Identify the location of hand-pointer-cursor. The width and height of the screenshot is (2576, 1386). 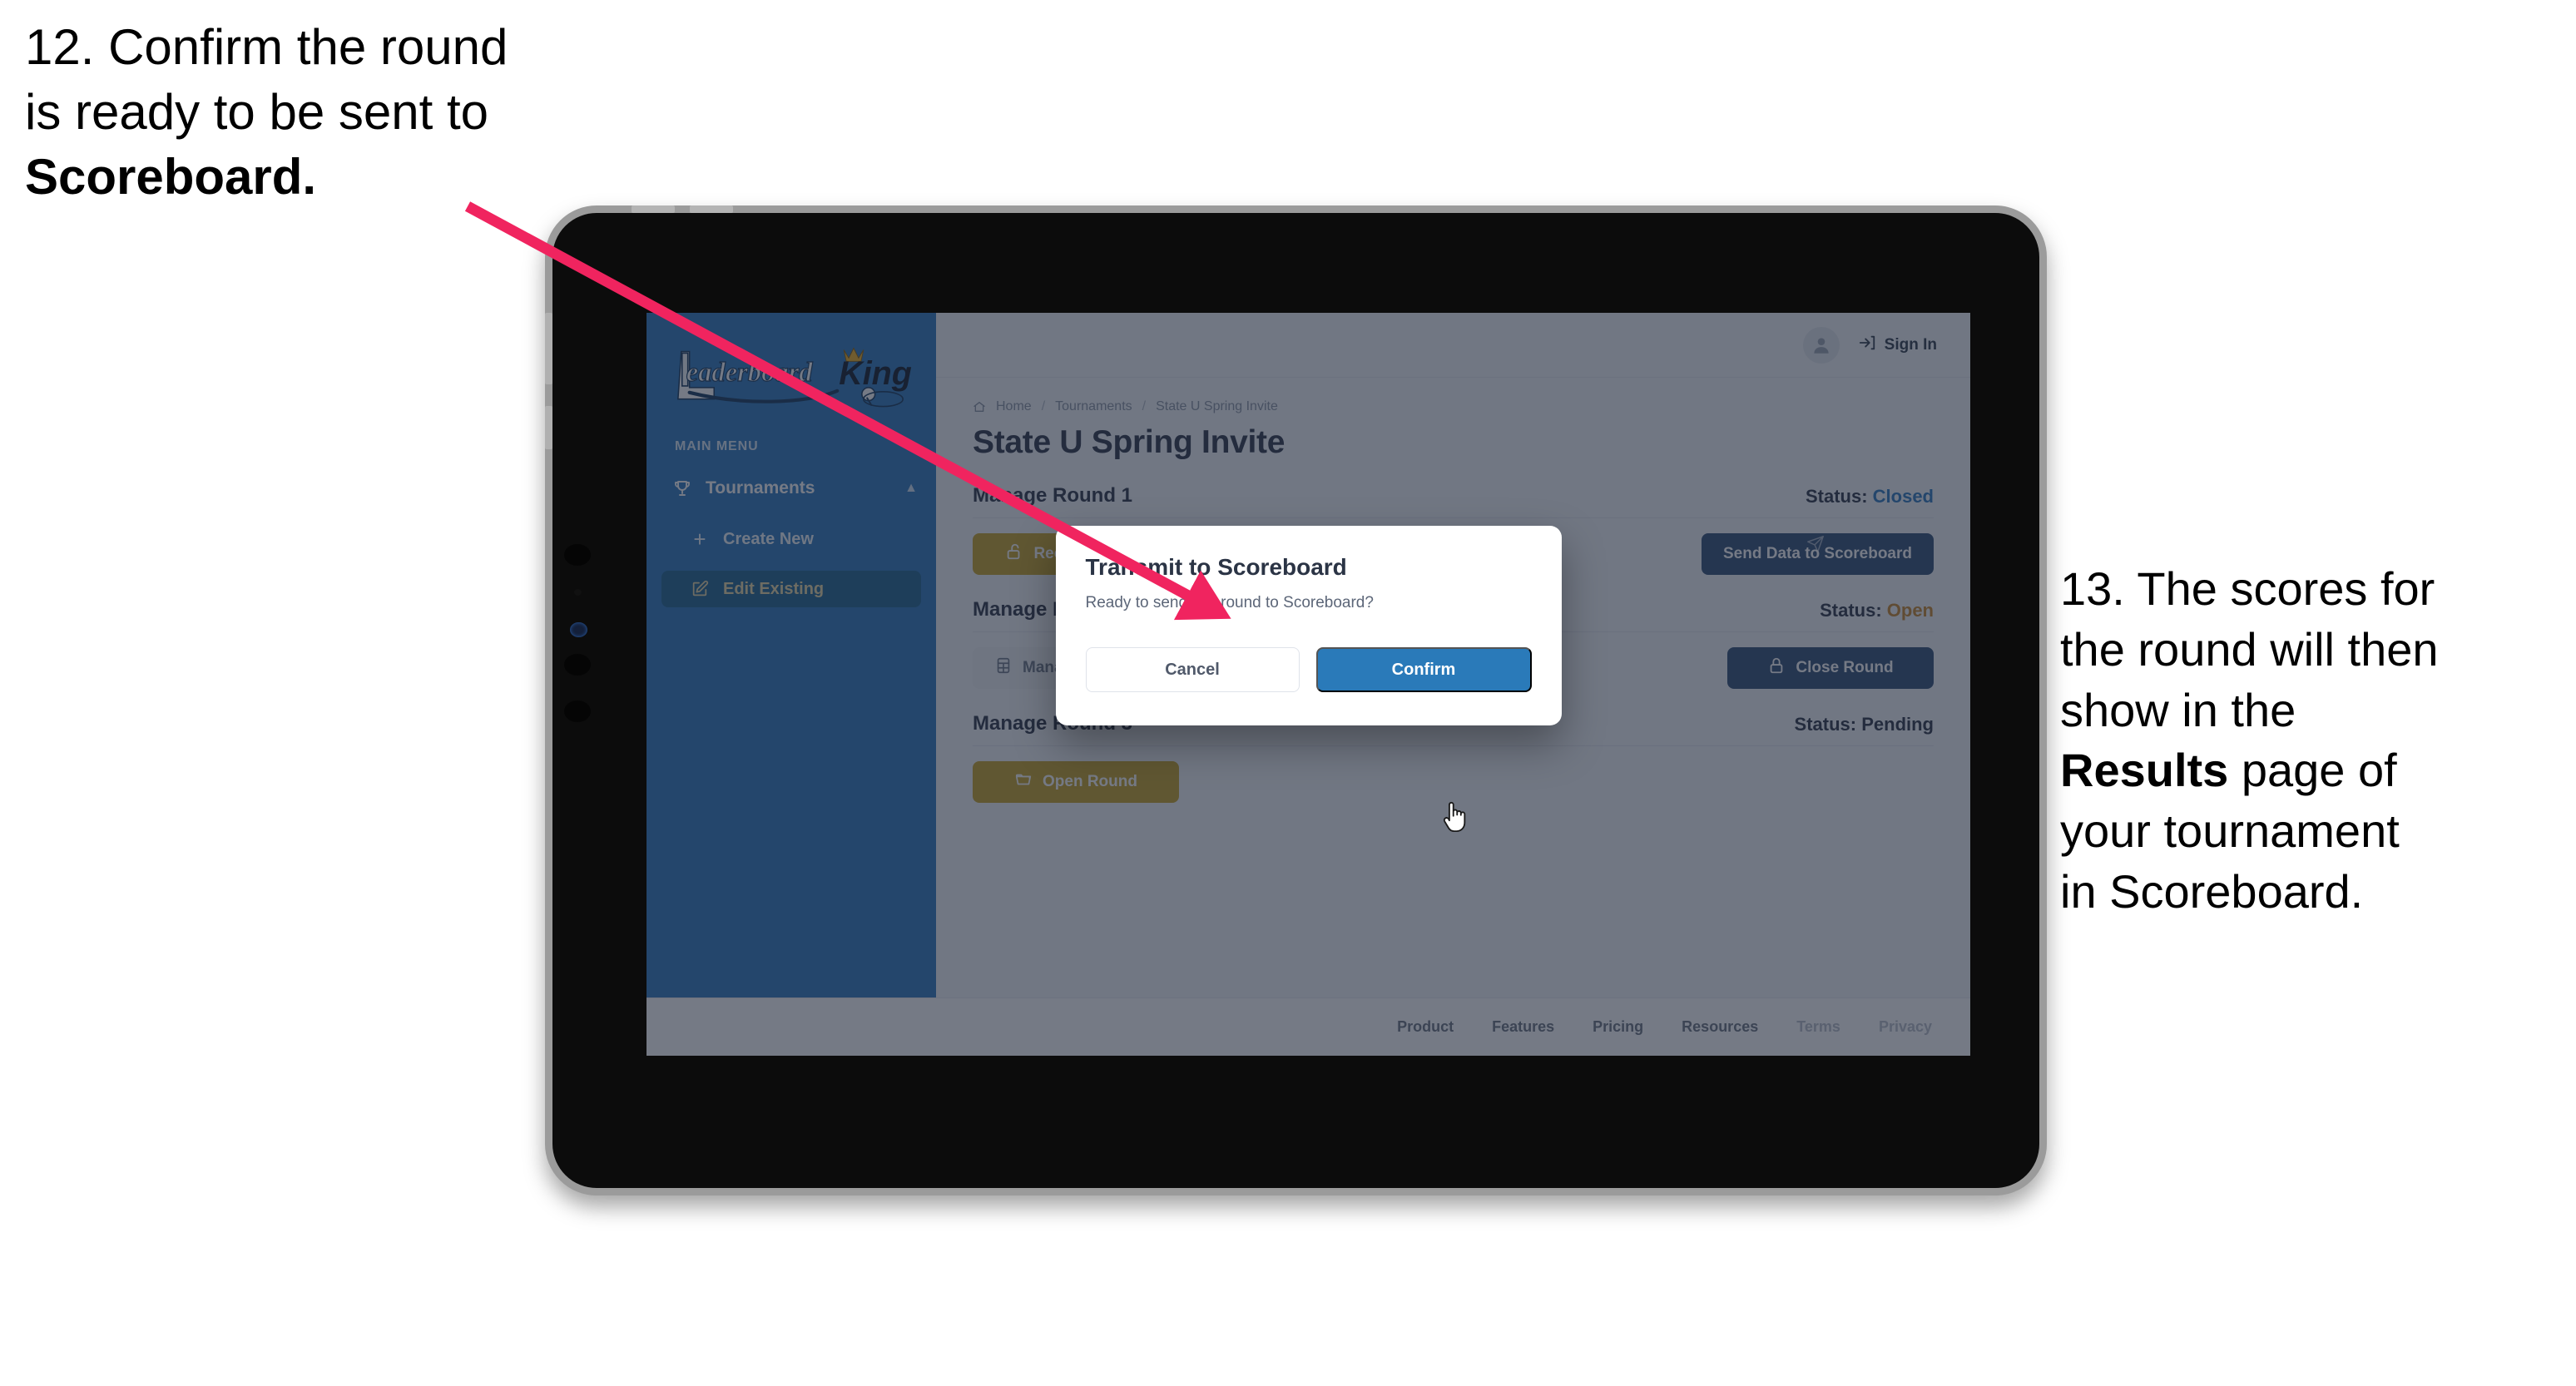
(1455, 817).